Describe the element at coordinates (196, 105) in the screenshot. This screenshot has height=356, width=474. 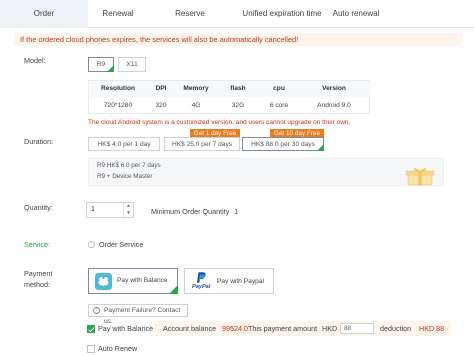
I see `spec-value-cell: 4G` at that location.